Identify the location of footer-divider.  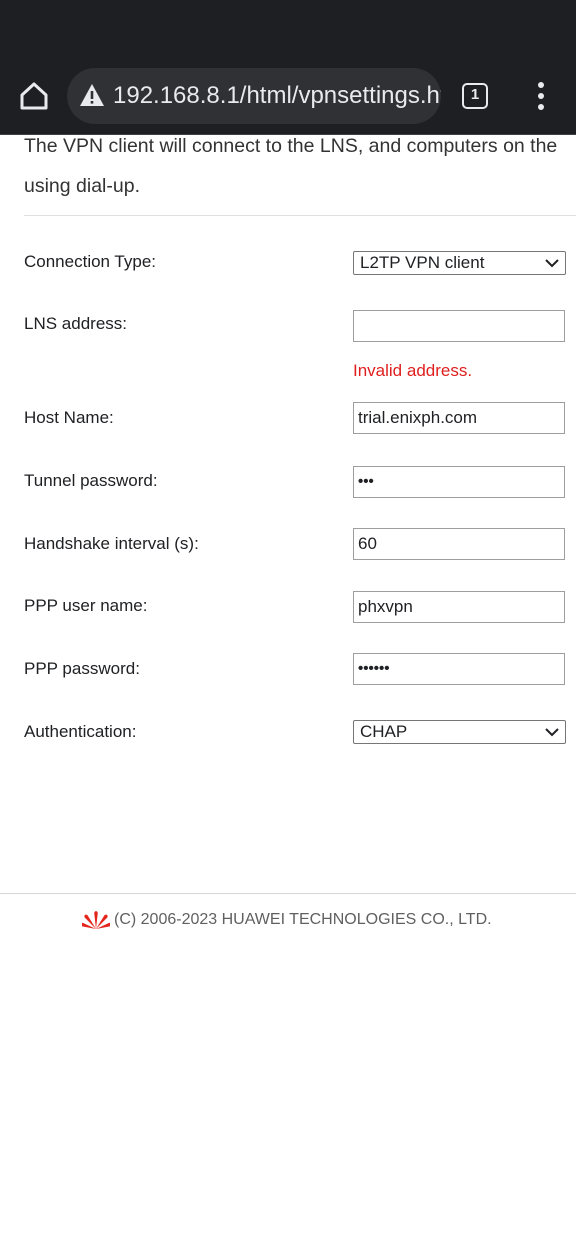
(288, 893).